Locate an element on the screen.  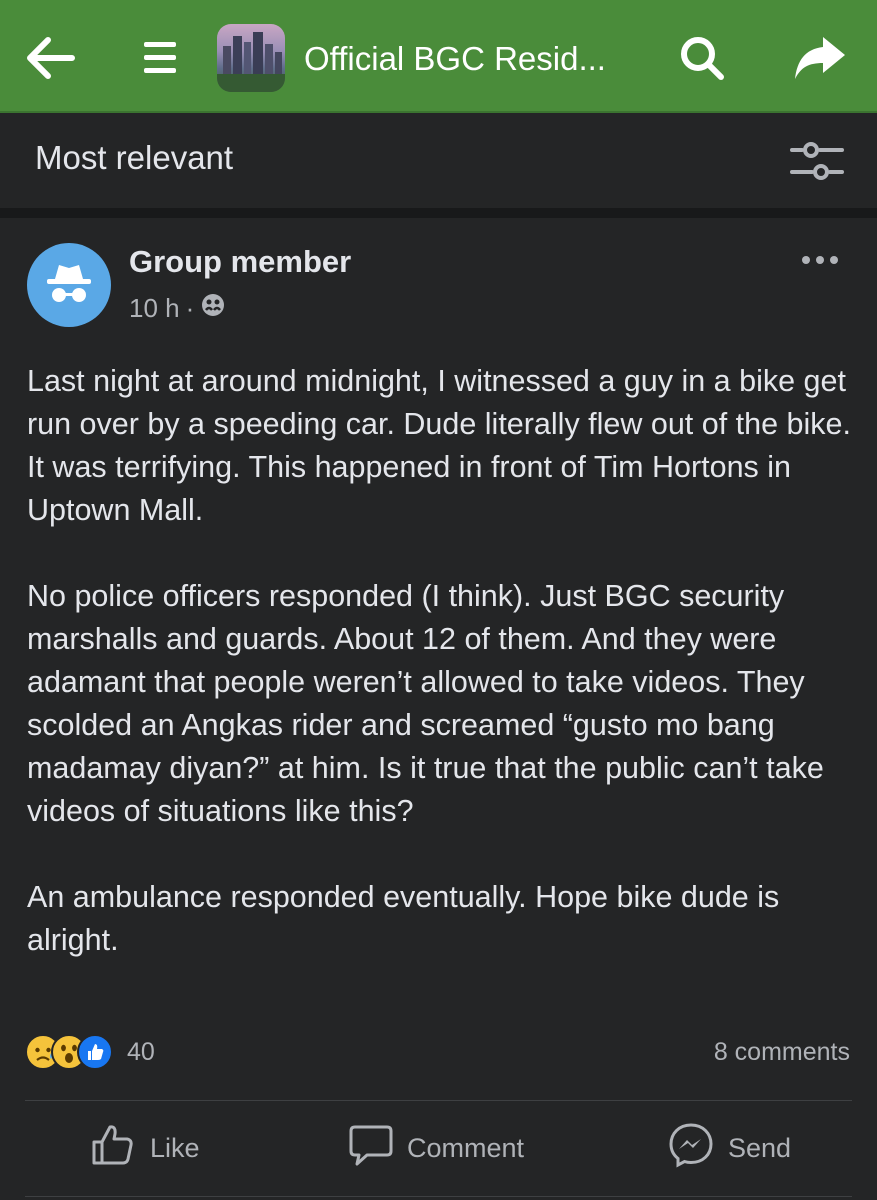
comment-bubble-icon is located at coordinates (371, 1148).